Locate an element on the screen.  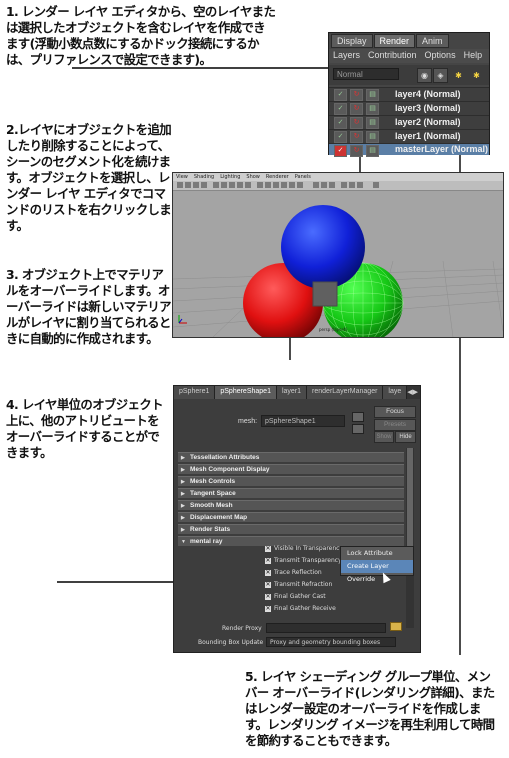
attr-scrollbar is located at coordinates (410, 538).